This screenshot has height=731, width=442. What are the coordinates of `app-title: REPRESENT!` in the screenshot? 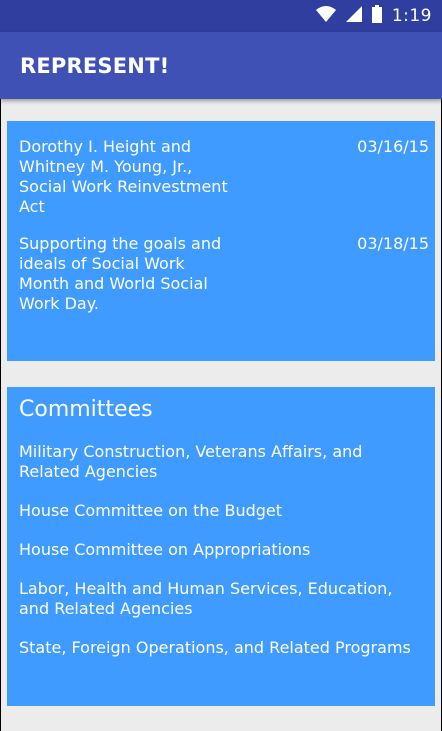 It's located at (95, 66).